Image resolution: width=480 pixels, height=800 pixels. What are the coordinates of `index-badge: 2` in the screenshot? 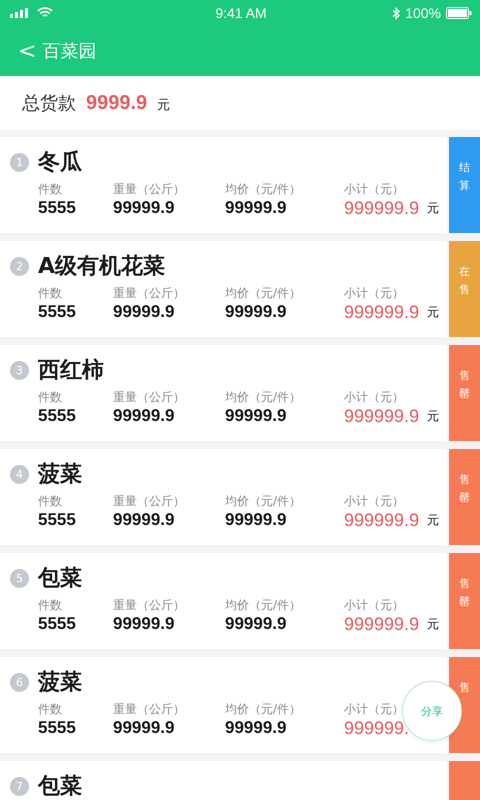 It's located at (19, 266).